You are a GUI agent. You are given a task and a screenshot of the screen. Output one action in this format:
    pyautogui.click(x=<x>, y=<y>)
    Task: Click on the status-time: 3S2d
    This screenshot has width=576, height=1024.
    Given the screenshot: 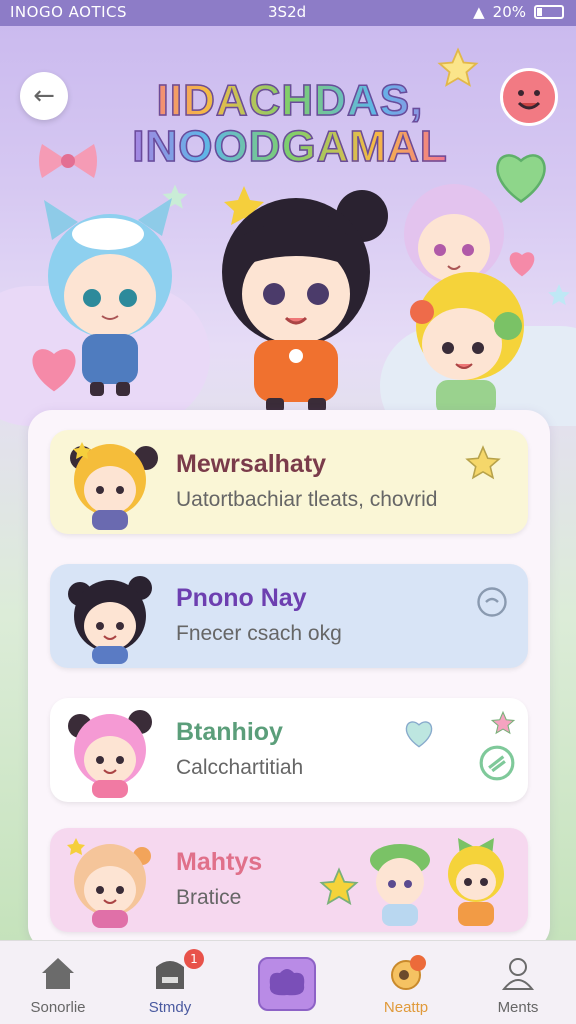 What is the action you would take?
    pyautogui.click(x=287, y=12)
    